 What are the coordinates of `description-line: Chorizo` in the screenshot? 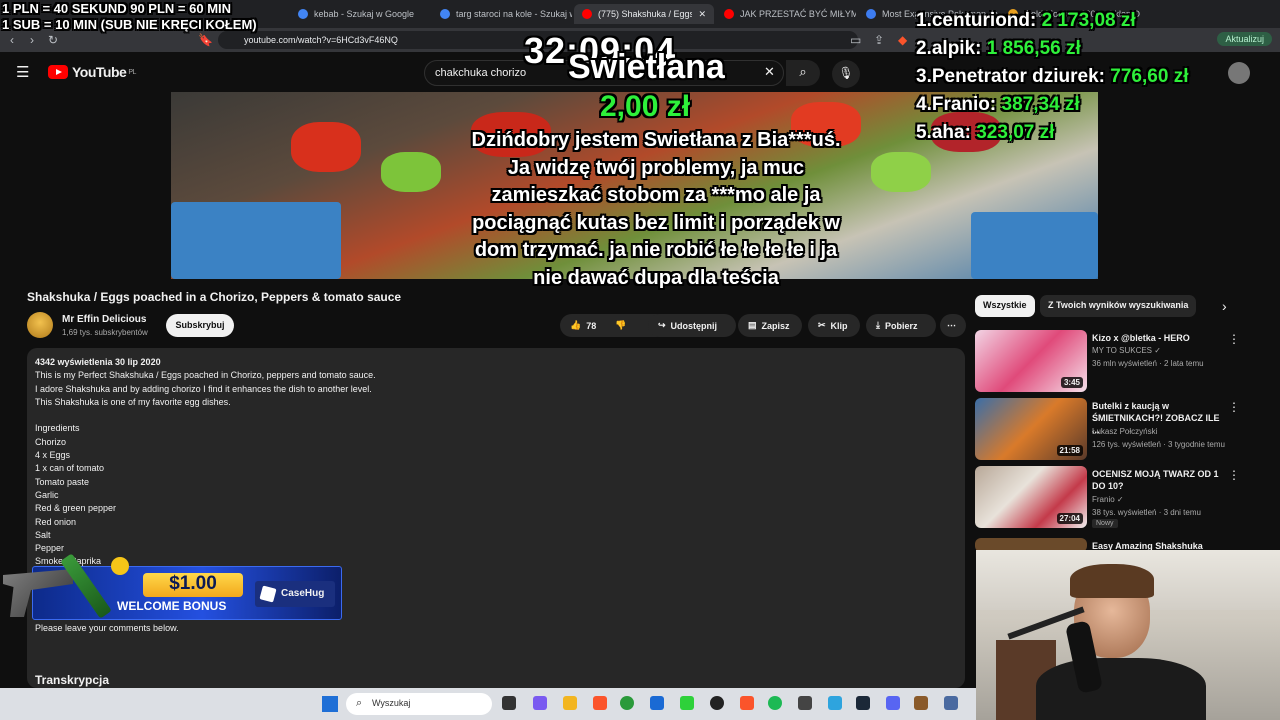 It's located at (51, 441).